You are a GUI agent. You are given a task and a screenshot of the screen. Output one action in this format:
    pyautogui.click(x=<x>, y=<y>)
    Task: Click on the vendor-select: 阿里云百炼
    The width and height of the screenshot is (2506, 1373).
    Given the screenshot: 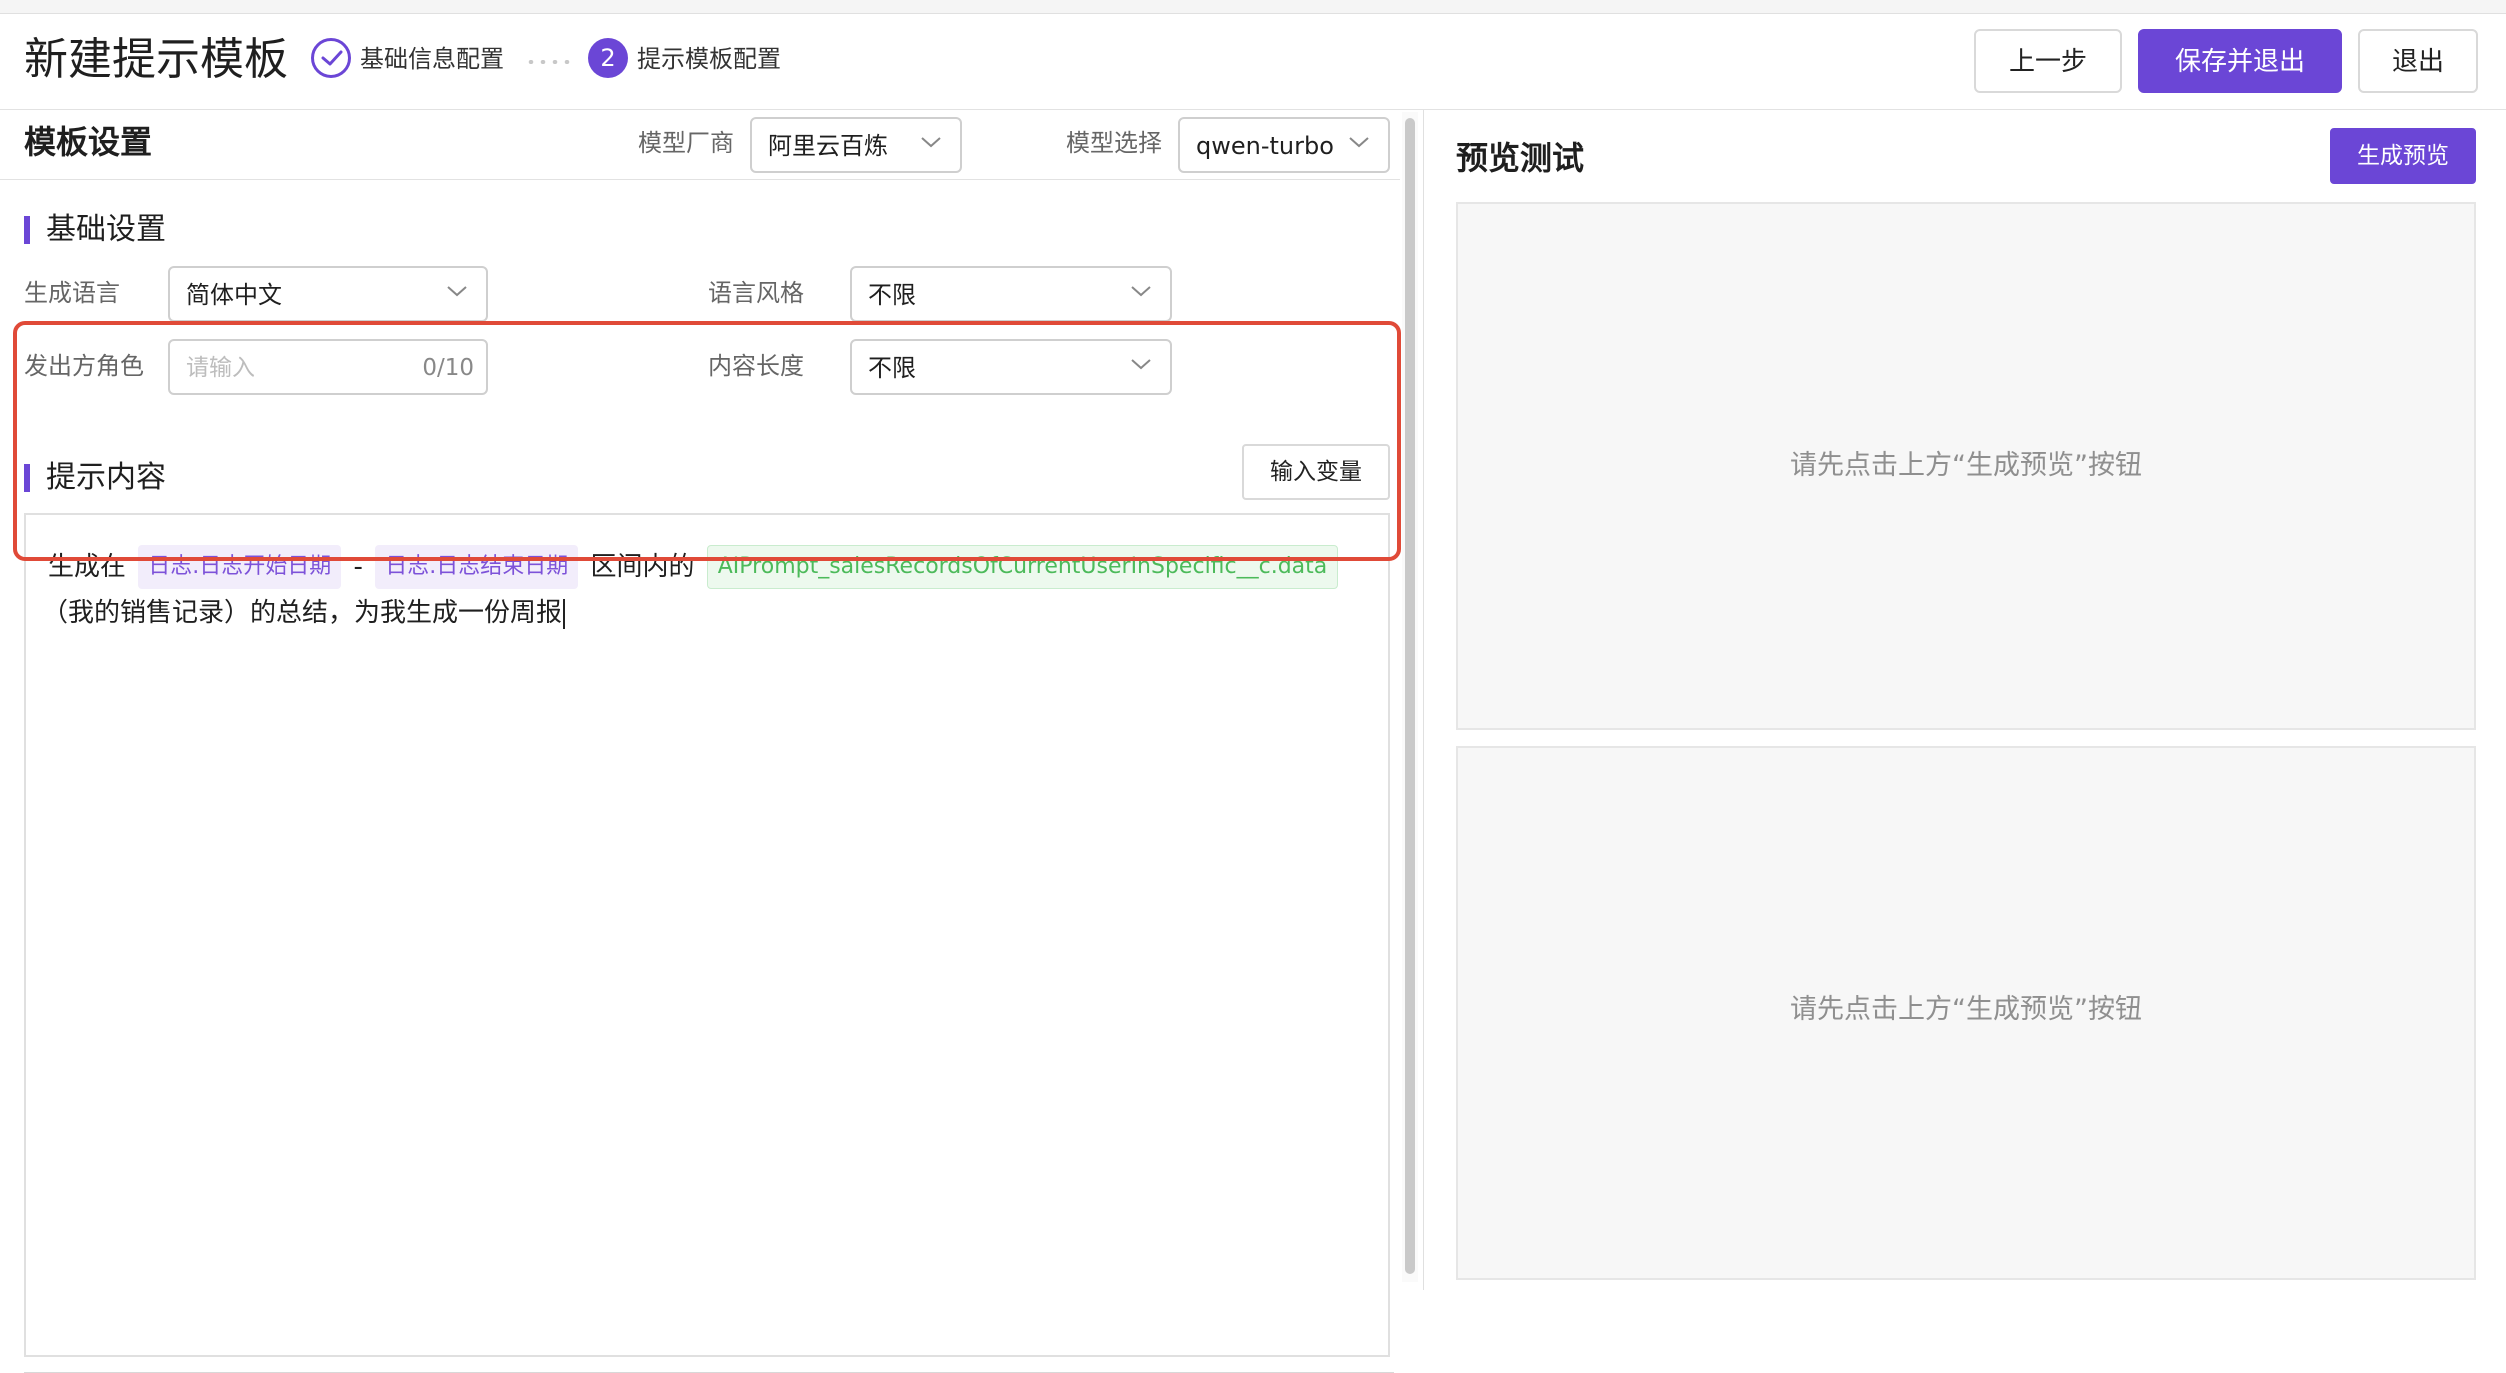 What is the action you would take?
    pyautogui.click(x=856, y=145)
    